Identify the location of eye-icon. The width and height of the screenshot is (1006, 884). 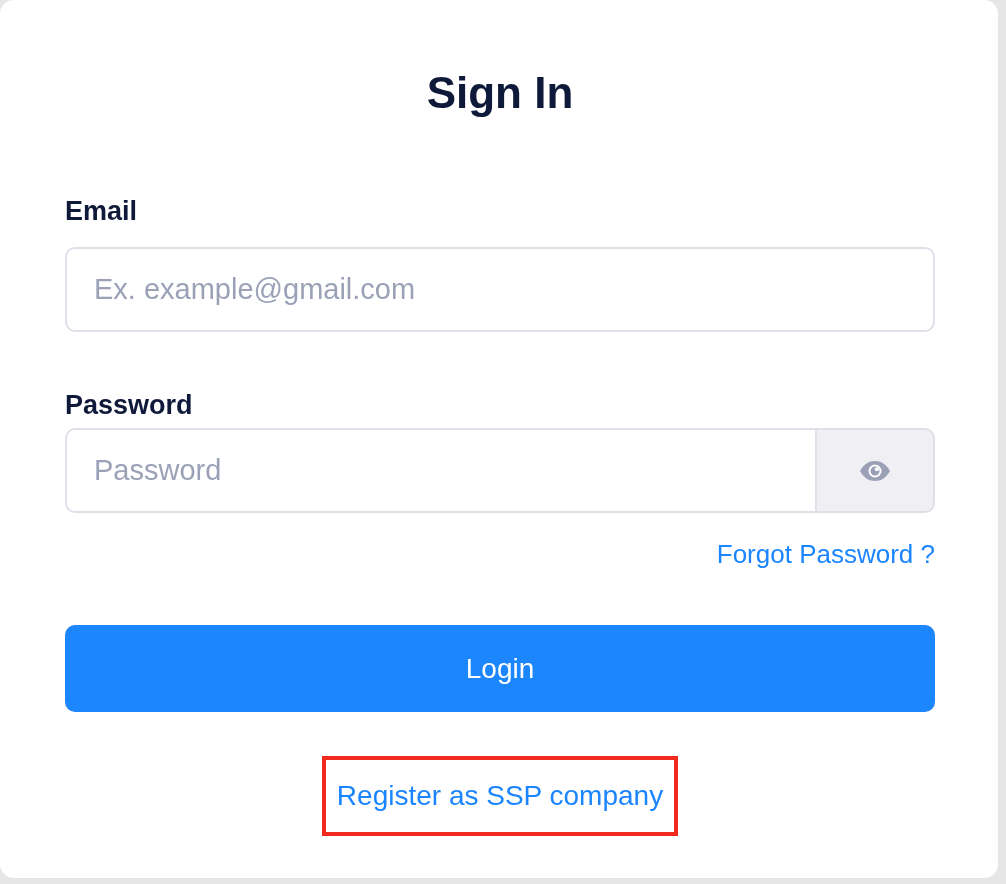
(875, 470).